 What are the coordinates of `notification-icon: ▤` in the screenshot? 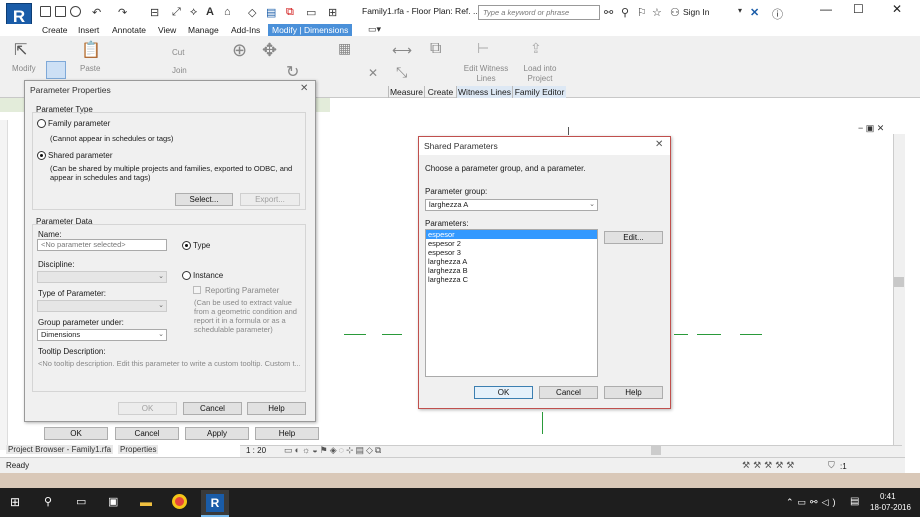 It's located at (854, 501).